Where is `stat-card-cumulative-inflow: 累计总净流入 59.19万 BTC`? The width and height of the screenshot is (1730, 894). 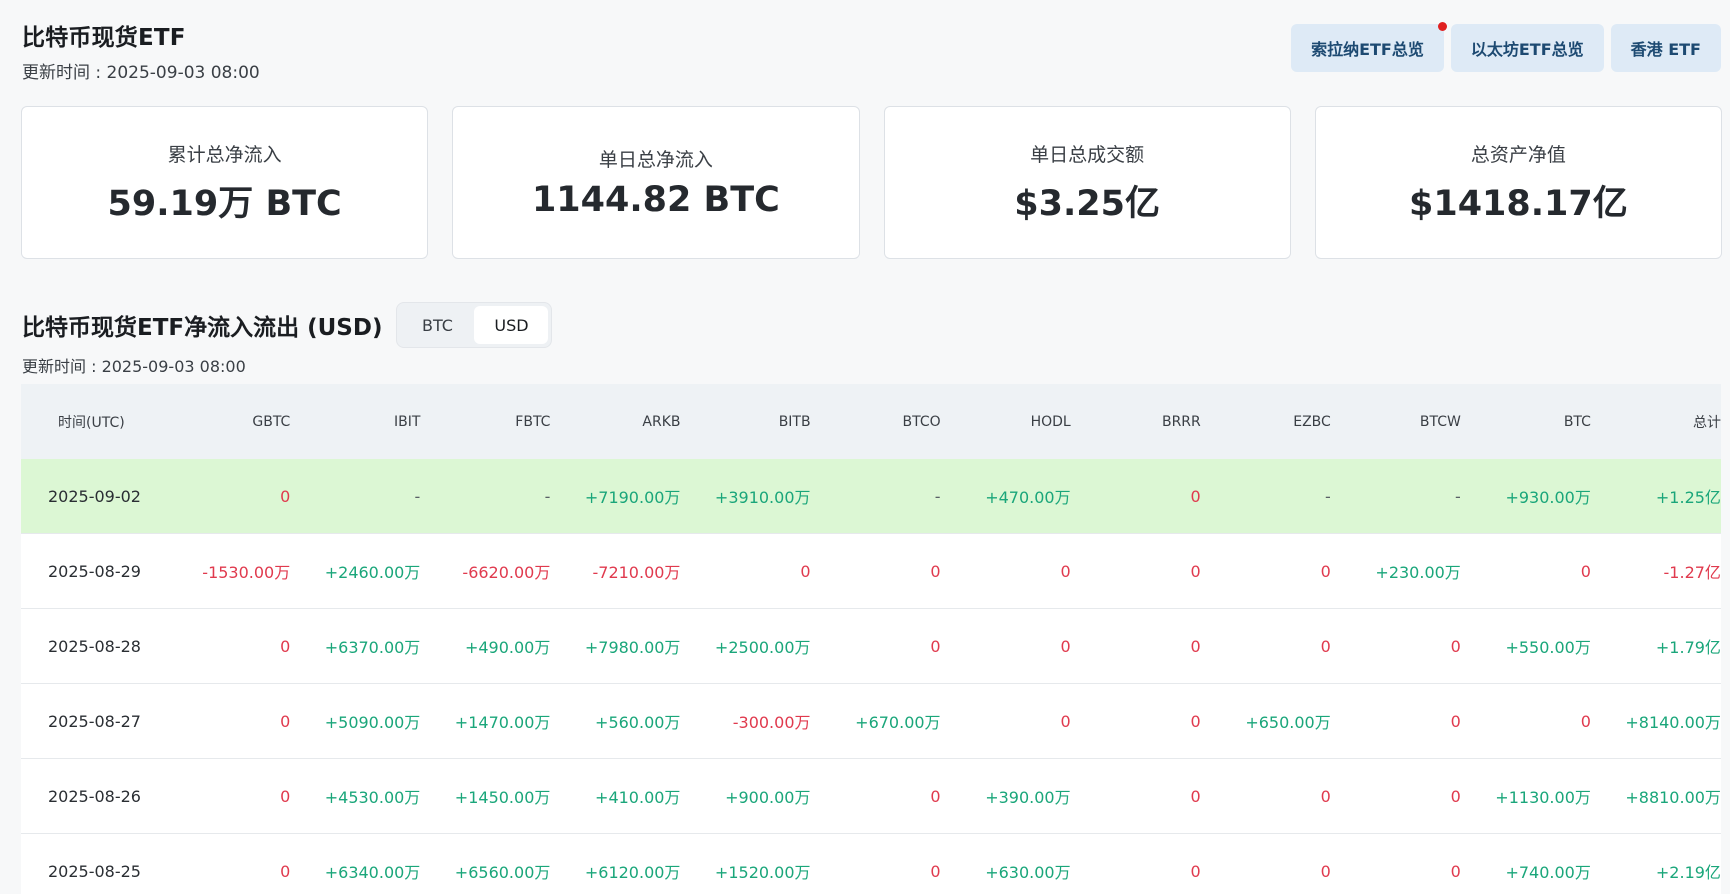 stat-card-cumulative-inflow: 累计总净流入 59.19万 BTC is located at coordinates (225, 182).